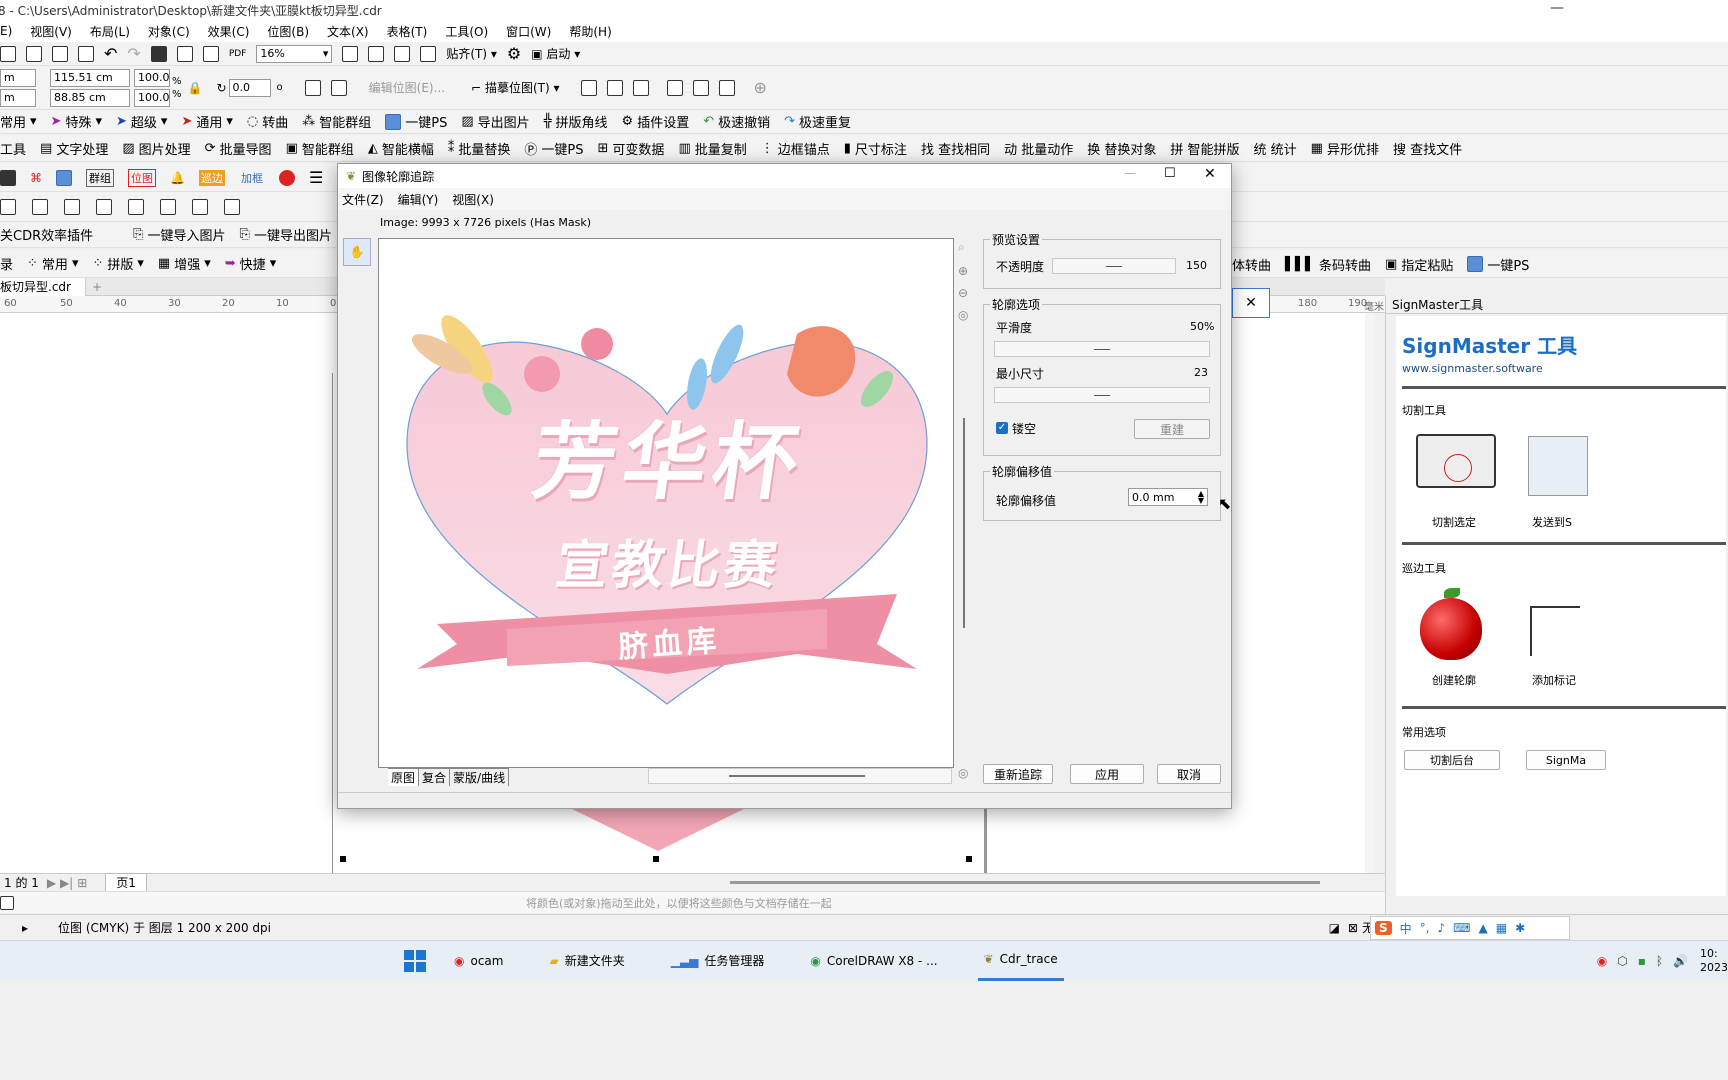  What do you see at coordinates (1427, 148) in the screenshot?
I see `tool-find-file: 搜 查找文件` at bounding box center [1427, 148].